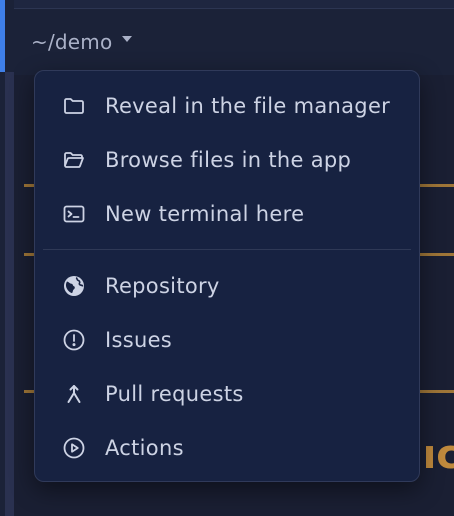  I want to click on background-glyph: ıc, so click(438, 455).